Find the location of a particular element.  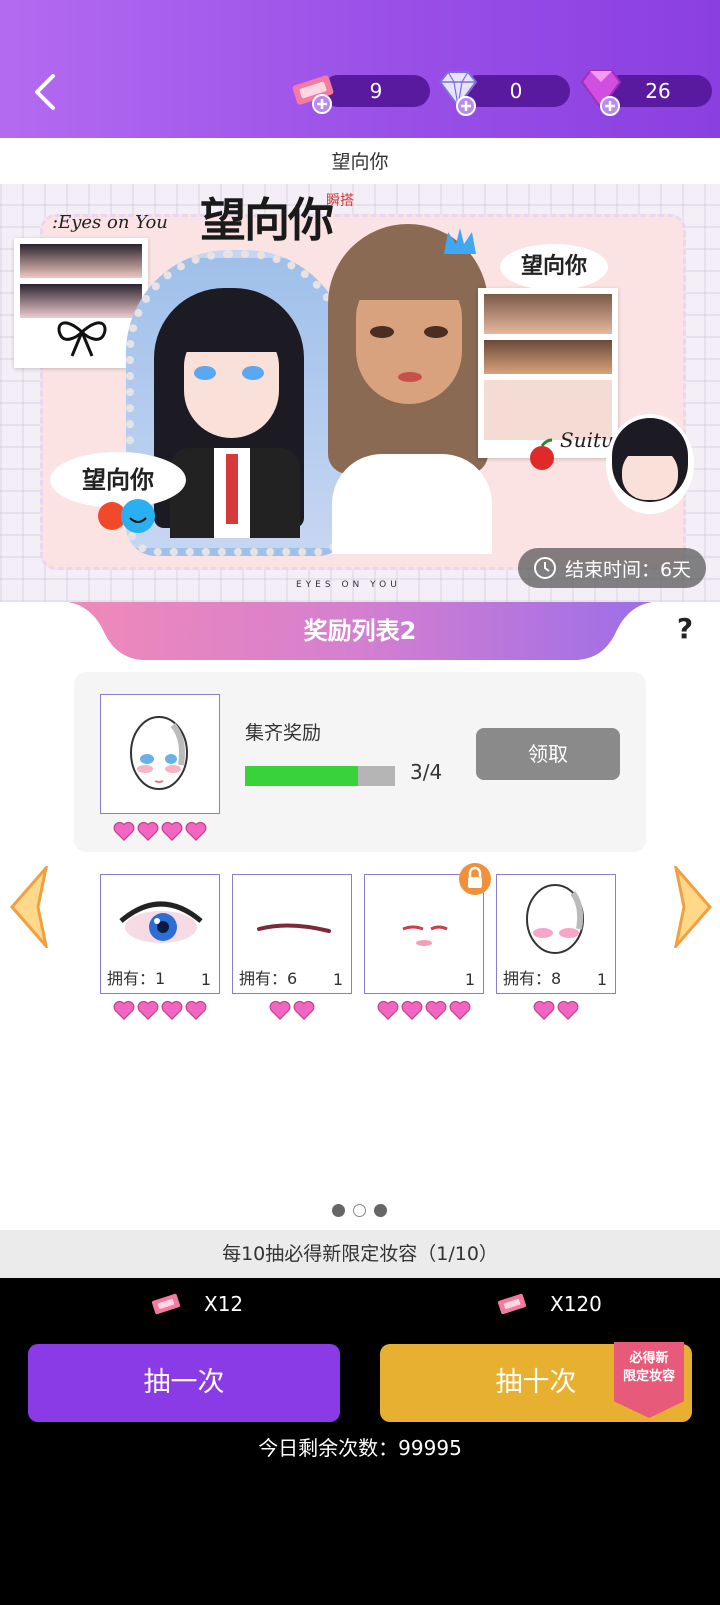

sticker-right: 望向你 is located at coordinates (554, 267).